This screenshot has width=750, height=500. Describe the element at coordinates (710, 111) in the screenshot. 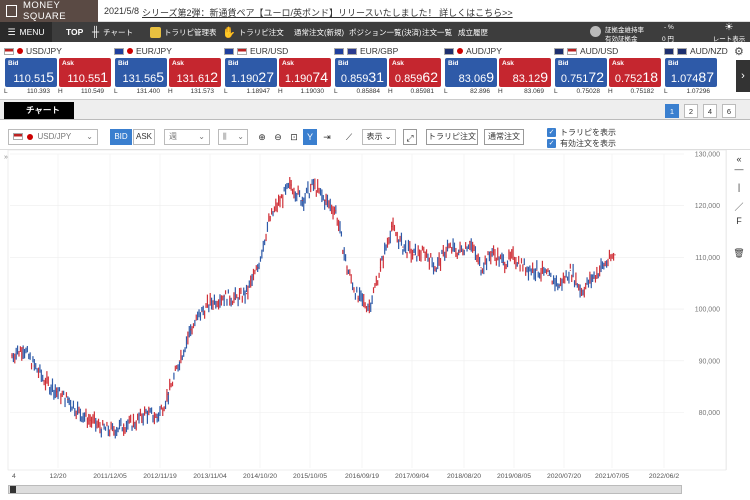

I see `layout-tab-4: 4` at that location.